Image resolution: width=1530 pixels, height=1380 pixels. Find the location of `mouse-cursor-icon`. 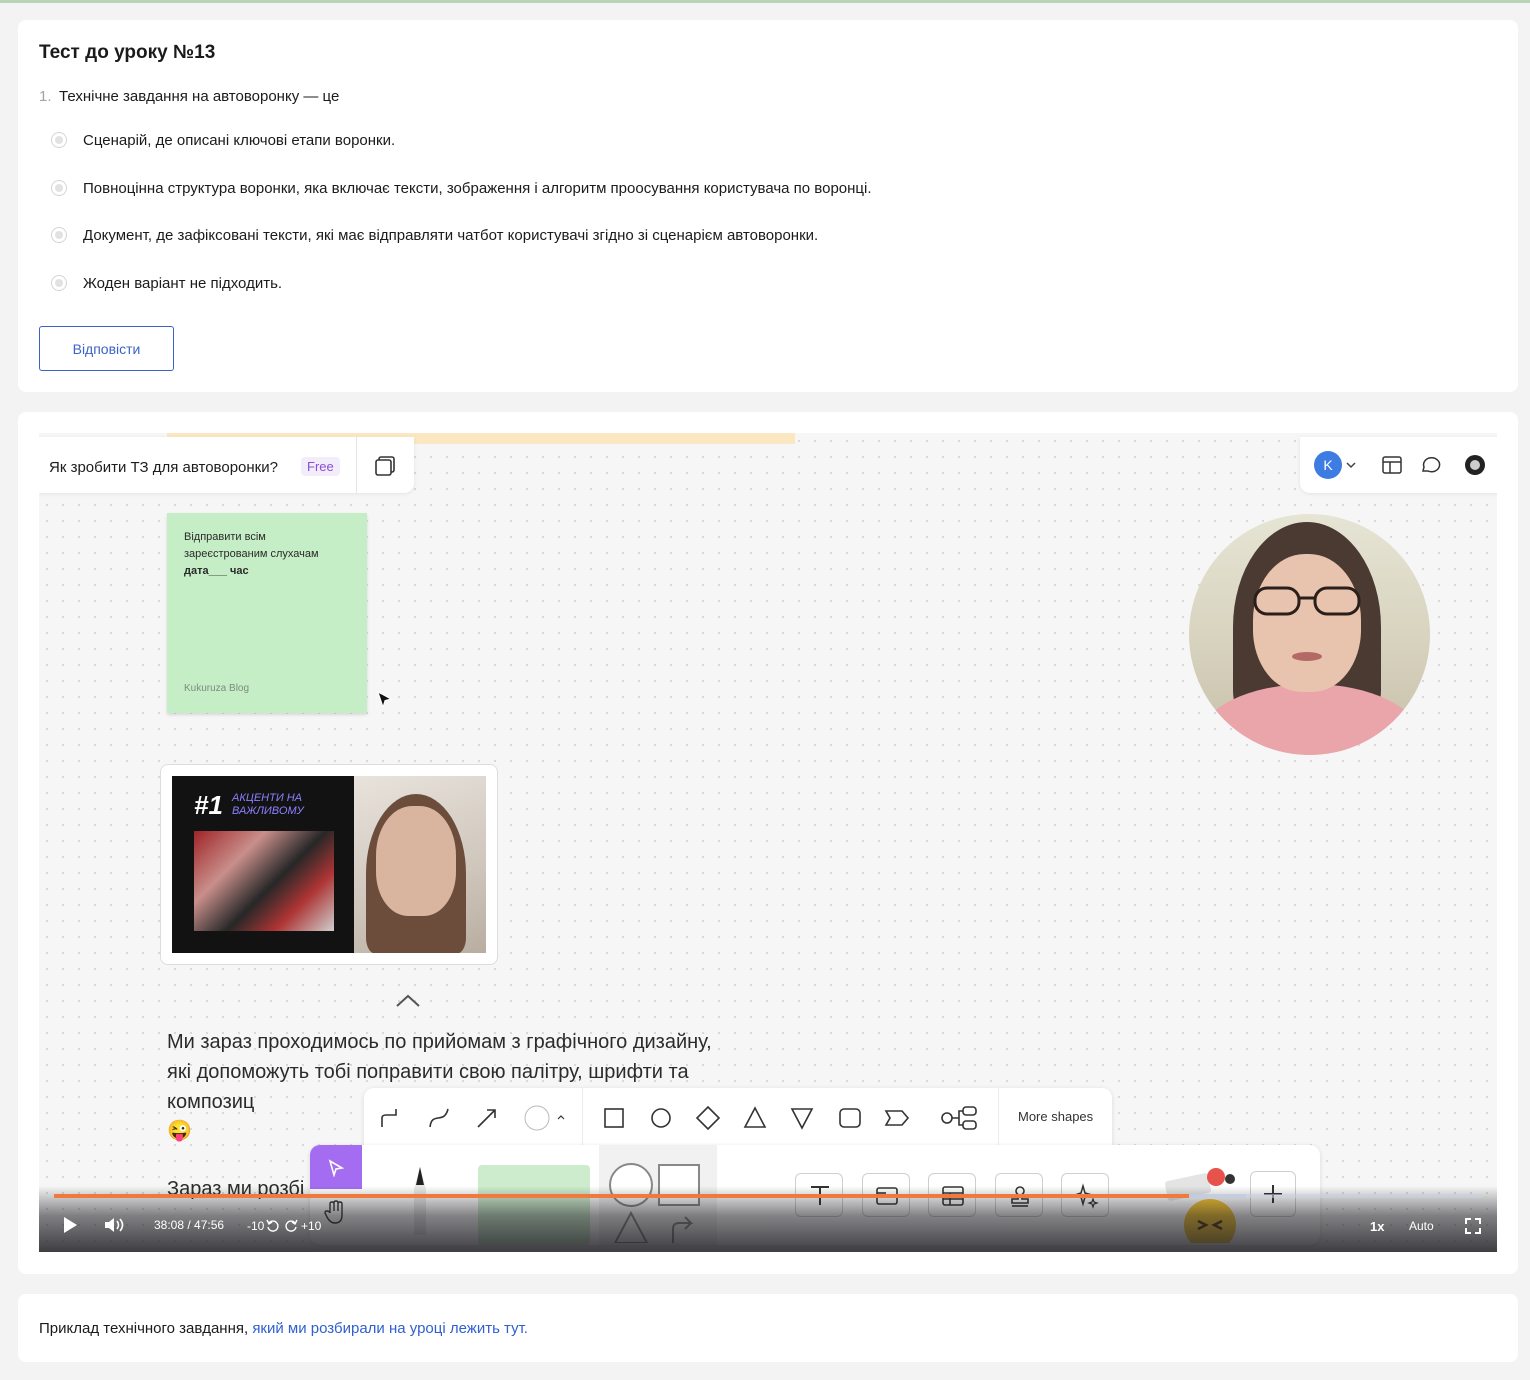

mouse-cursor-icon is located at coordinates (385, 700).